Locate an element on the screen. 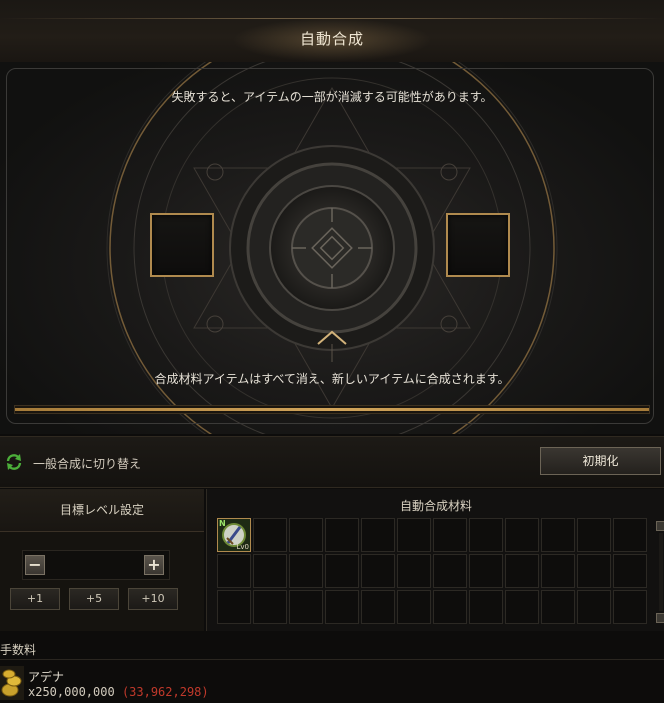 The width and height of the screenshot is (664, 703). target-level-title: 目標レベル設定 is located at coordinates (102, 510).